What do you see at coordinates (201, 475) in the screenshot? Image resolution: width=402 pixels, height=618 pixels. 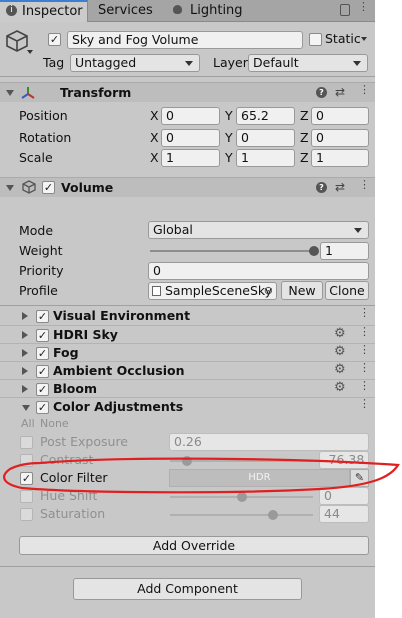 I see `annotation-ellipse` at bounding box center [201, 475].